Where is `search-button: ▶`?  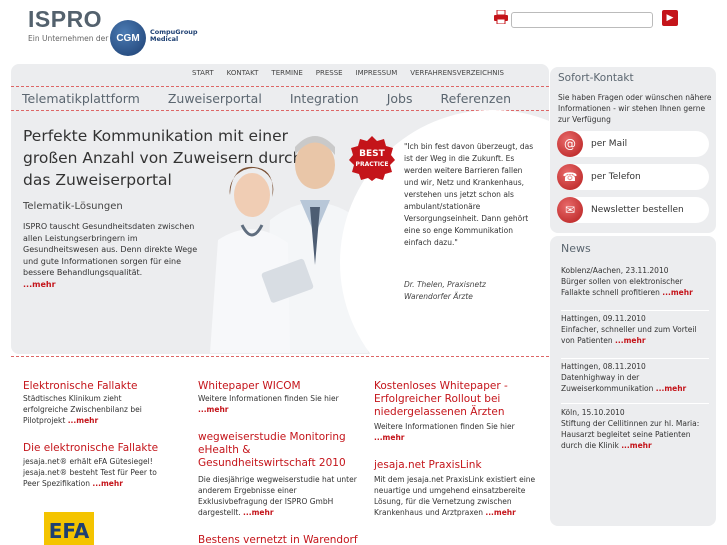 search-button: ▶ is located at coordinates (670, 18).